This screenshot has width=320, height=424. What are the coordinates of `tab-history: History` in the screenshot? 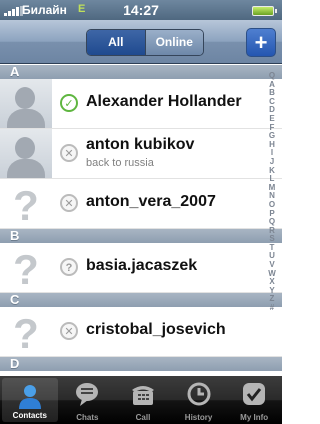 It's located at (199, 400).